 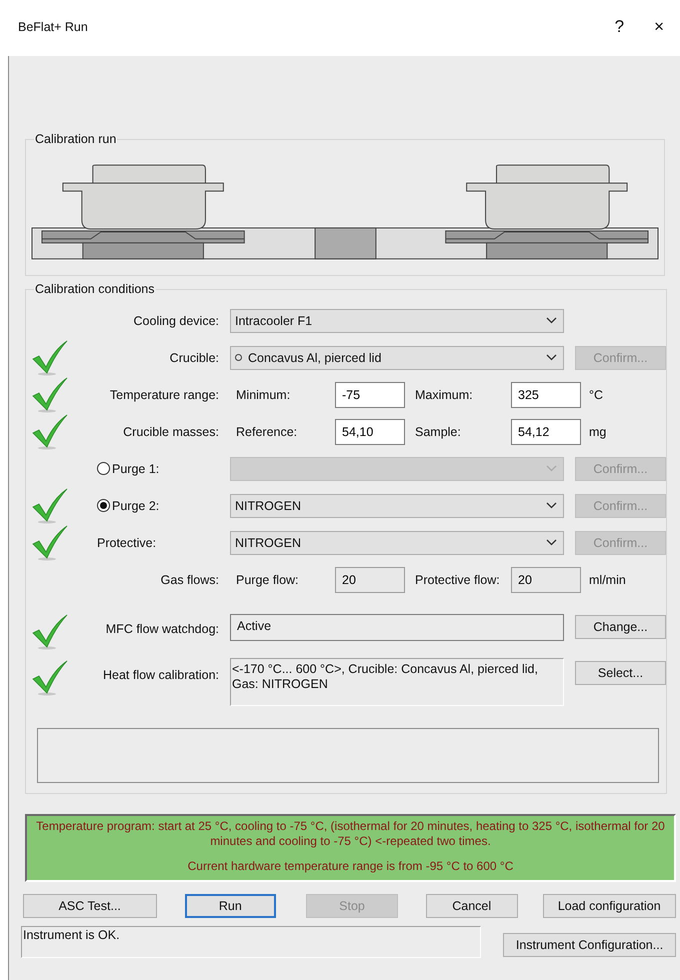 I want to click on field-label: Heat flow calibration:, so click(x=160, y=675).